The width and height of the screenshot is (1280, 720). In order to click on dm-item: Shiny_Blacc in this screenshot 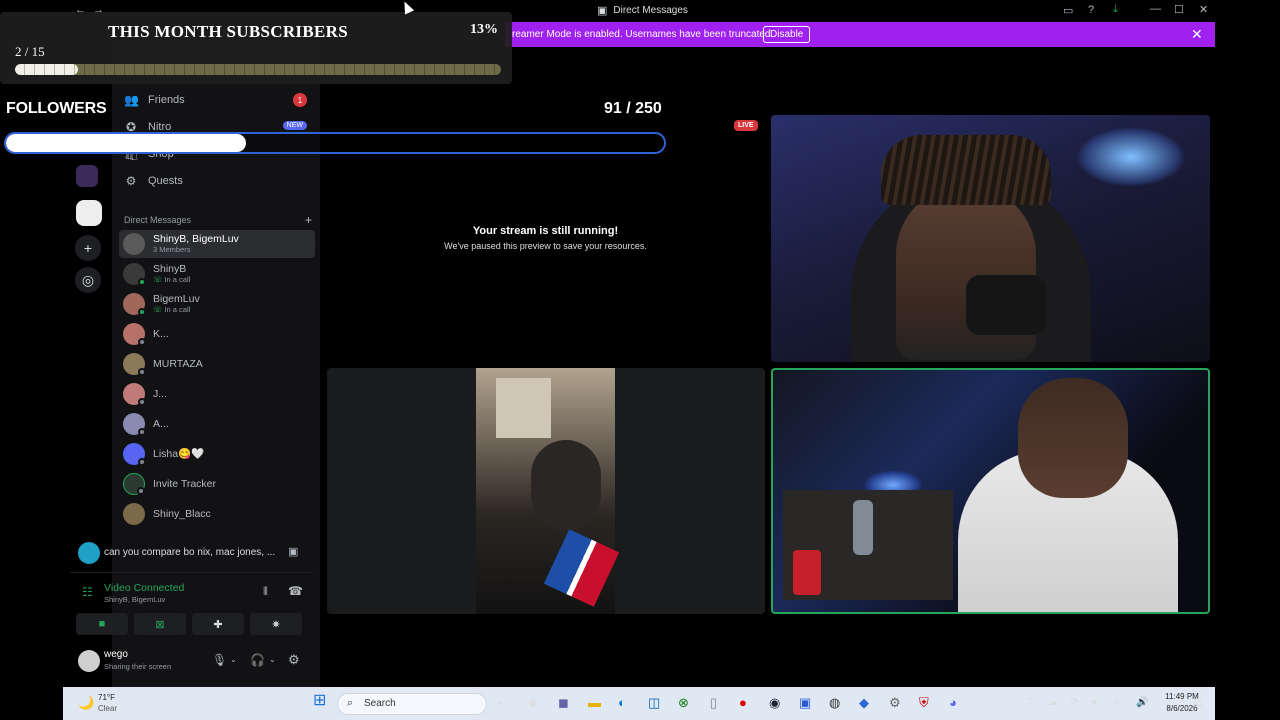, I will do `click(217, 514)`.